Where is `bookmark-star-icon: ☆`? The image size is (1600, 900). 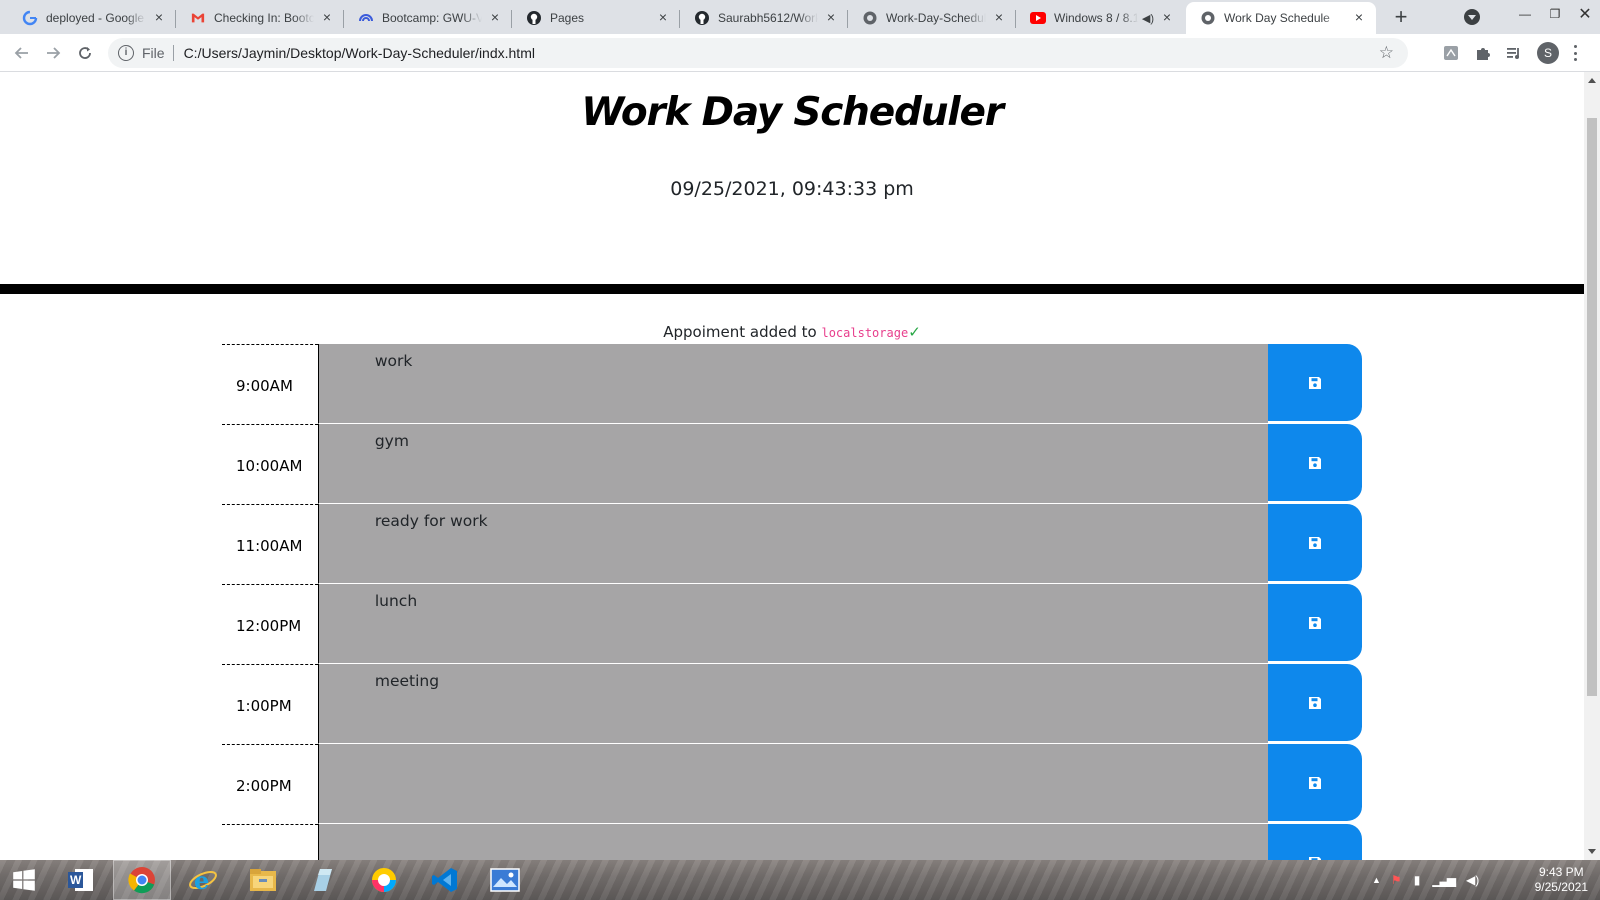 bookmark-star-icon: ☆ is located at coordinates (1386, 53).